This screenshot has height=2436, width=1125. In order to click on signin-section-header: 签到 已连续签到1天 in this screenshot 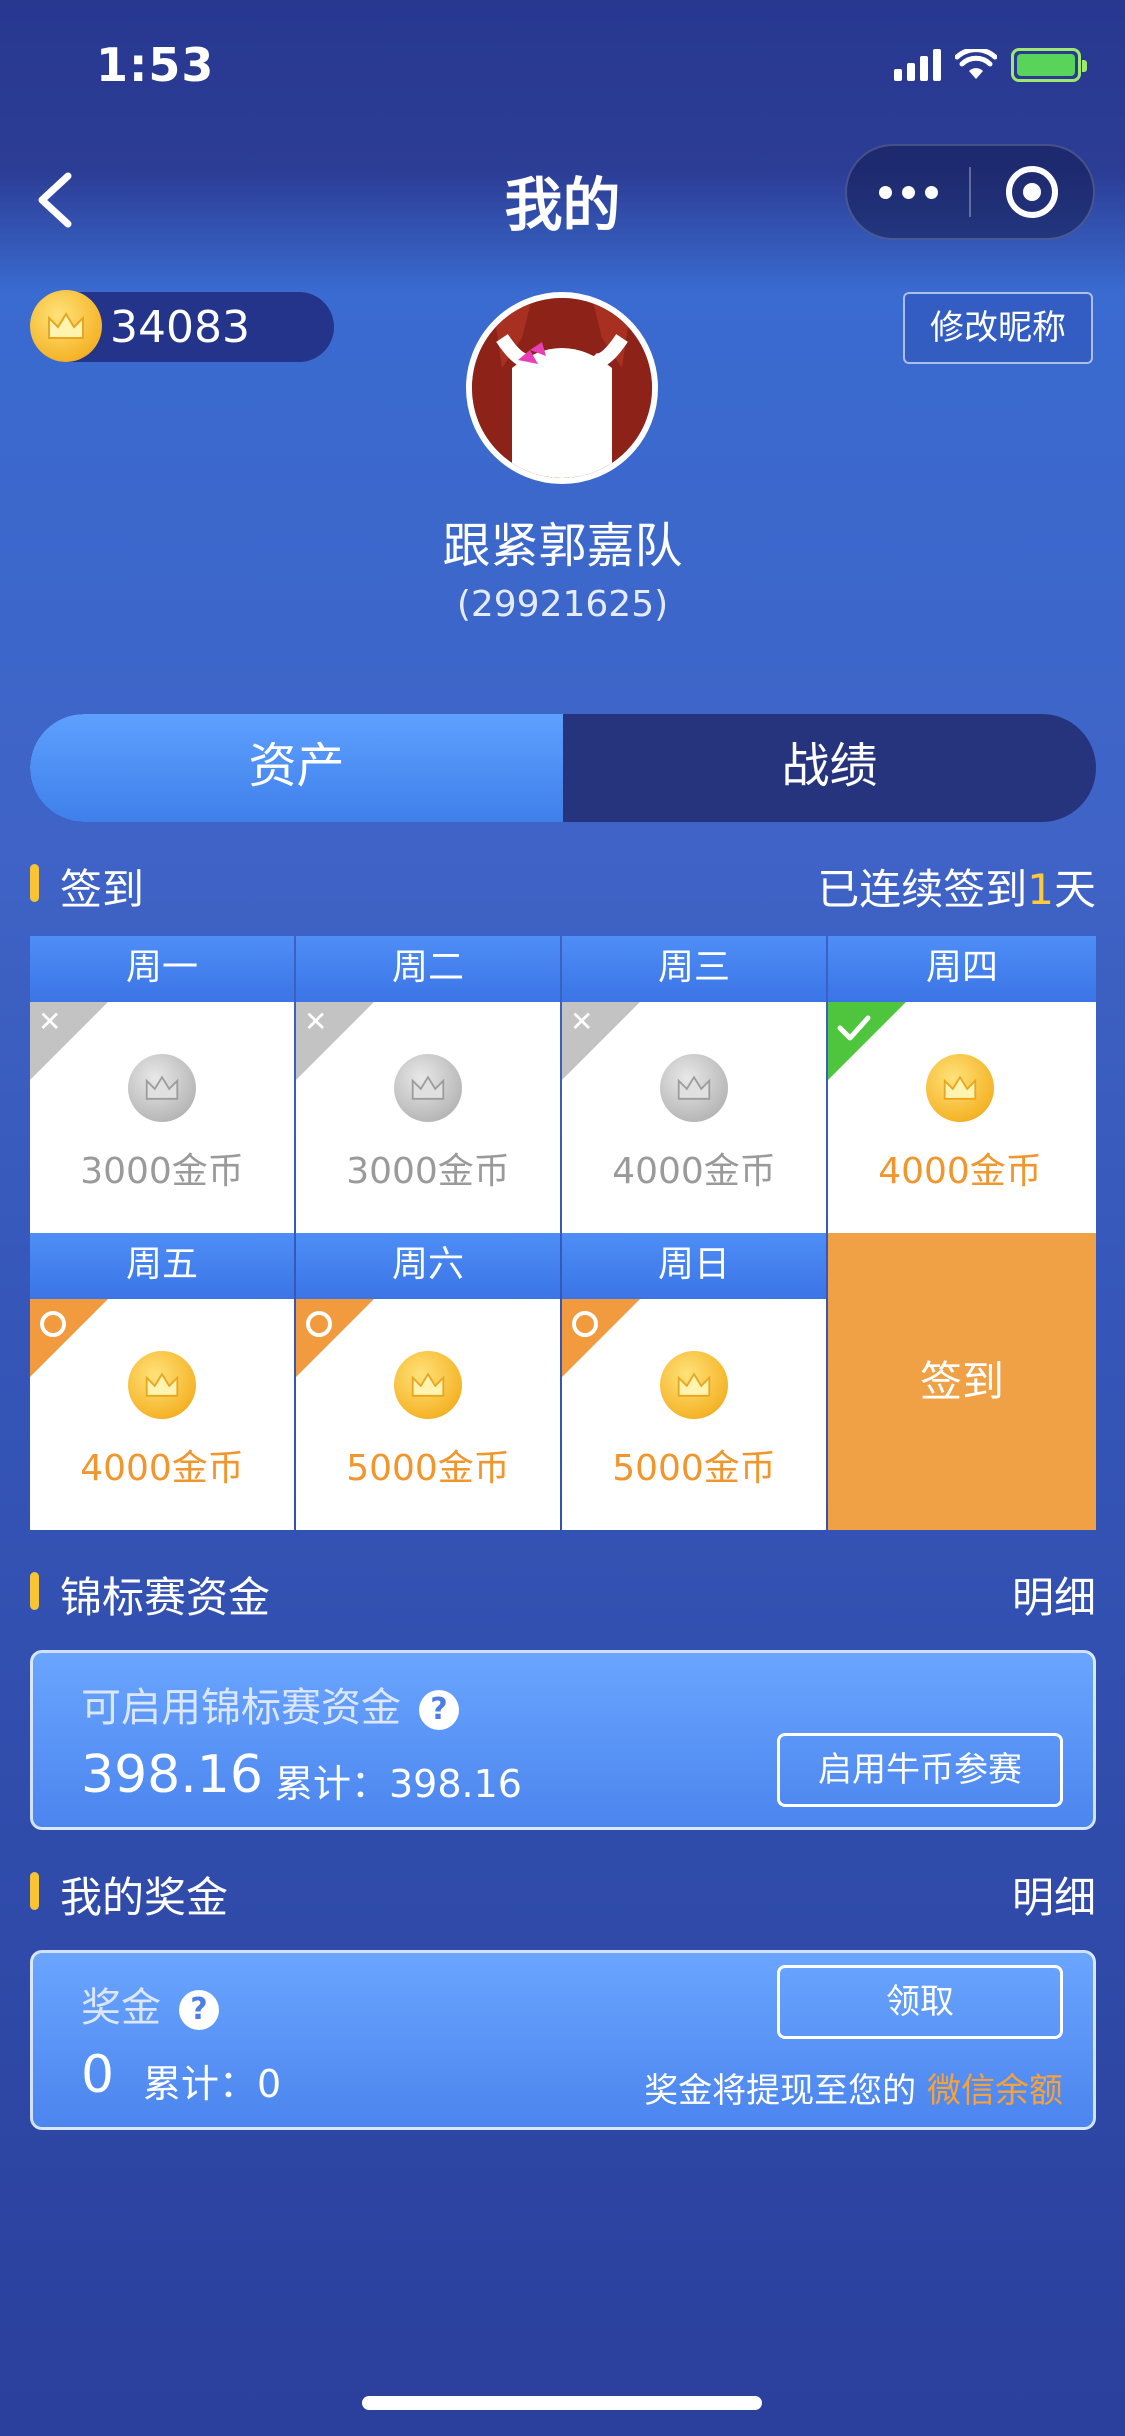, I will do `click(563, 883)`.